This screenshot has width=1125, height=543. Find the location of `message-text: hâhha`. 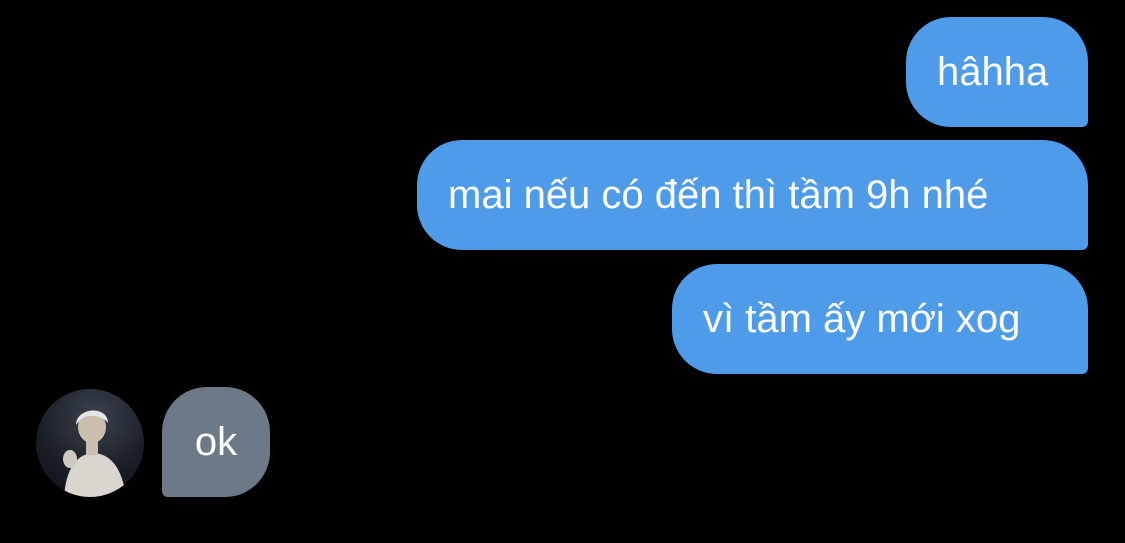

message-text: hâhha is located at coordinates (993, 71).